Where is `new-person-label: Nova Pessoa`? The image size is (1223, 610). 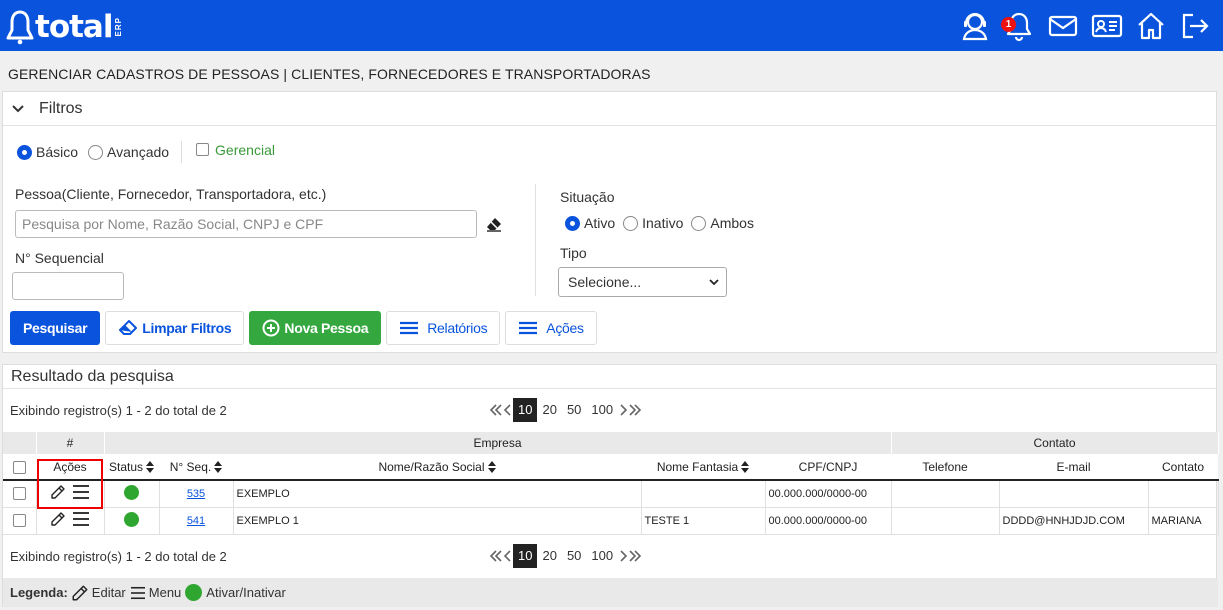 new-person-label: Nova Pessoa is located at coordinates (326, 328).